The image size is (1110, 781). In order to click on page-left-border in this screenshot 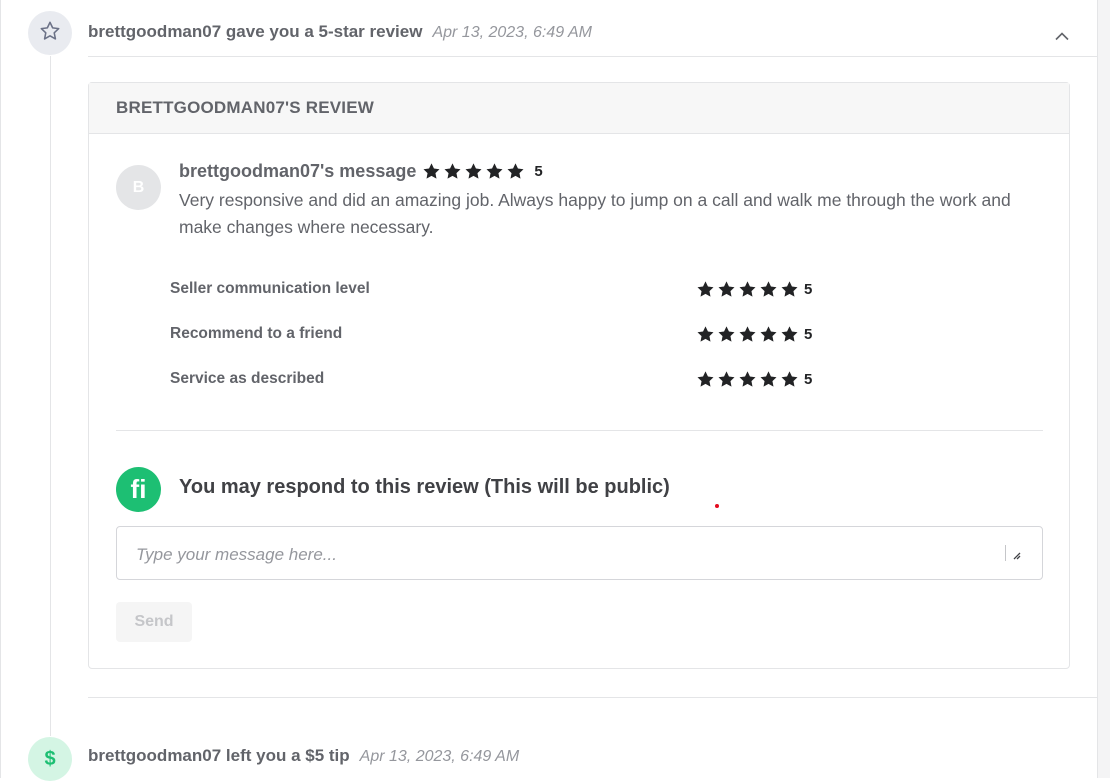, I will do `click(0, 389)`.